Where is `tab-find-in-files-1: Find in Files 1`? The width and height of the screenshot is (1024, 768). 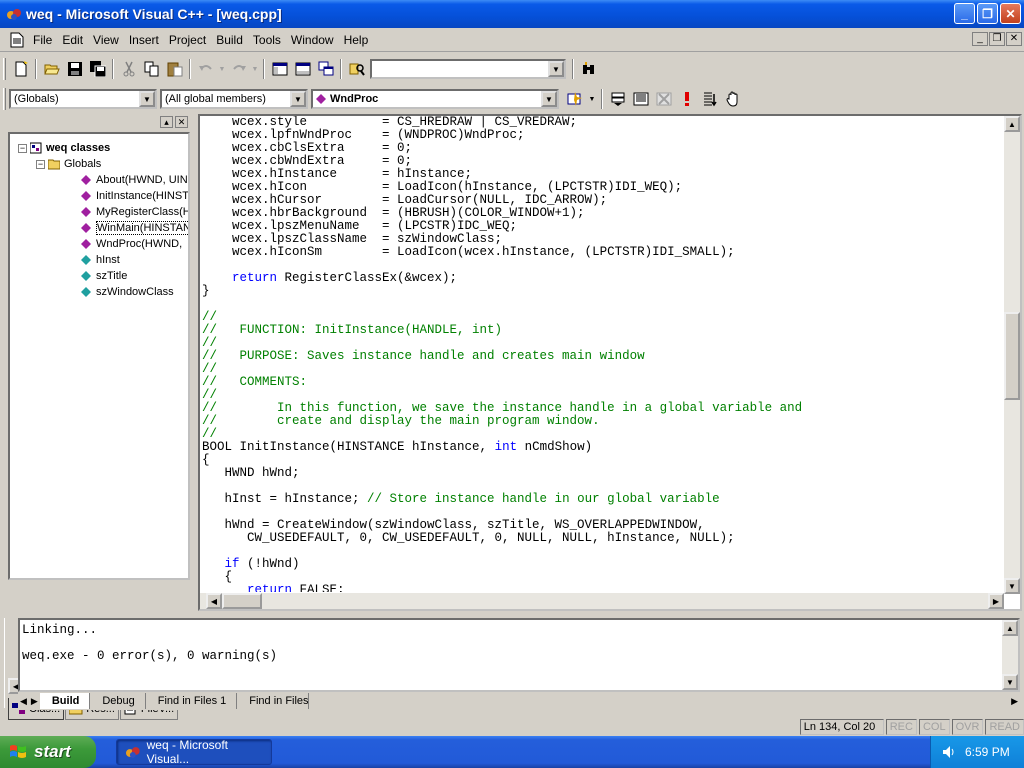 tab-find-in-files-1: Find in Files 1 is located at coordinates (192, 701).